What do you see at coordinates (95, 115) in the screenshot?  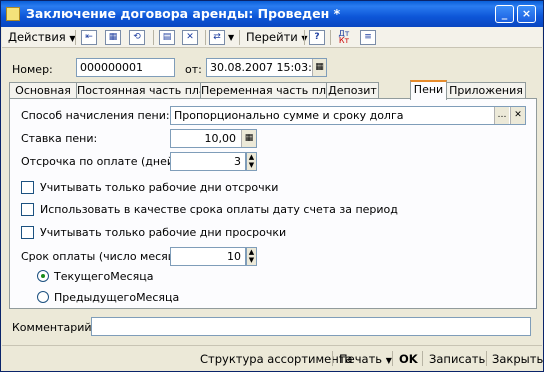 I see `penalty-method-label: Способ начисления пени:` at bounding box center [95, 115].